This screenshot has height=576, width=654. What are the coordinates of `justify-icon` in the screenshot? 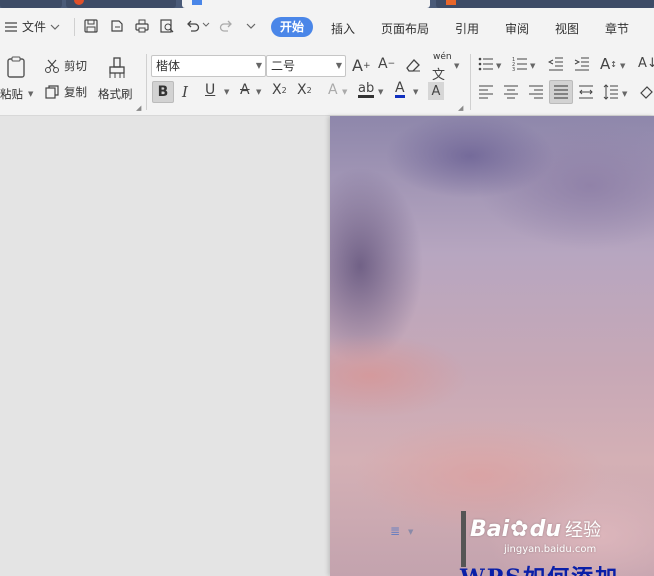 It's located at (561, 92).